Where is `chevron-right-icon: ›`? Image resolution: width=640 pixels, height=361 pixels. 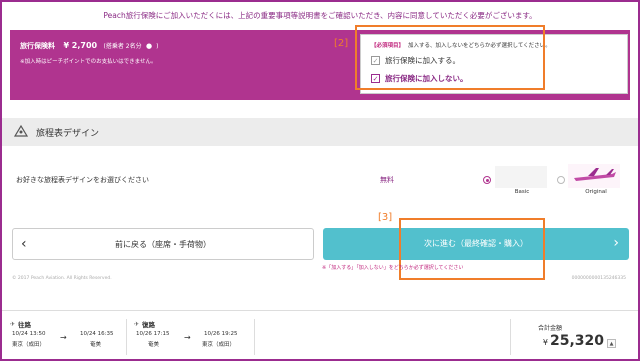
chevron-right-icon: › is located at coordinates (616, 243).